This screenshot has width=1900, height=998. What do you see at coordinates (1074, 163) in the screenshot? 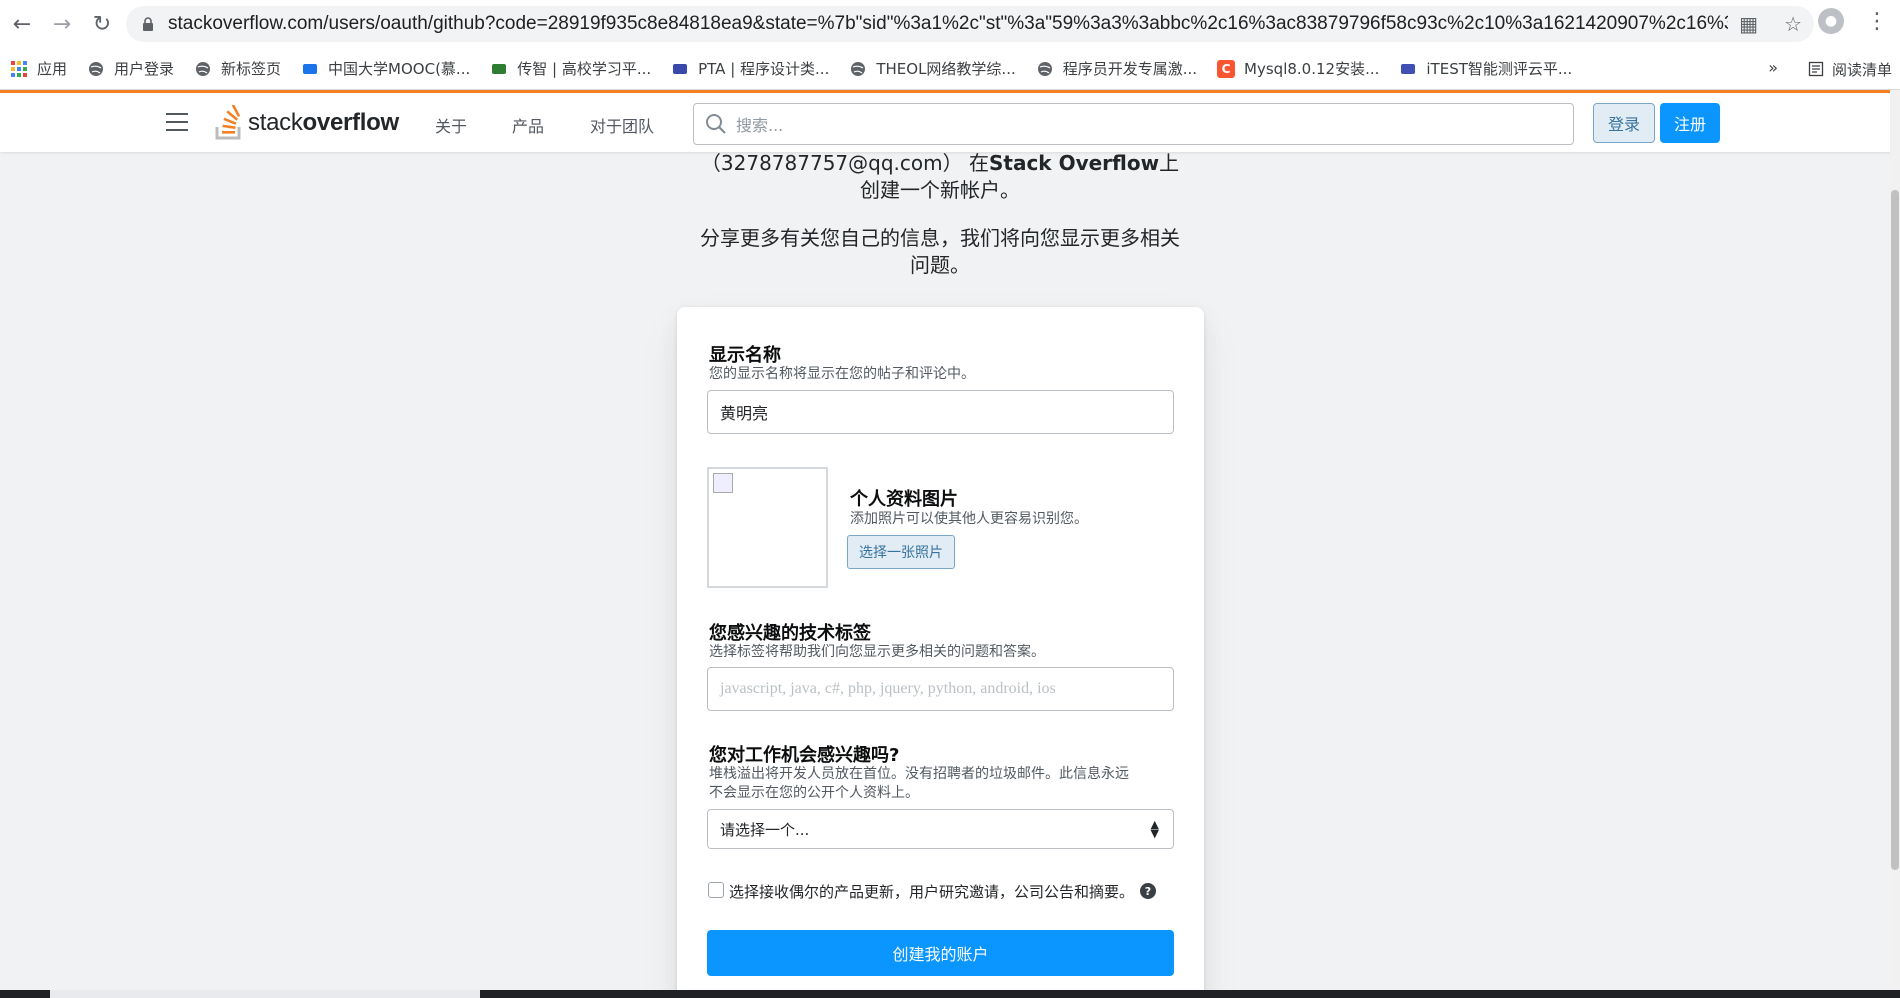
I see `intro-brand: Stack Overflow` at bounding box center [1074, 163].